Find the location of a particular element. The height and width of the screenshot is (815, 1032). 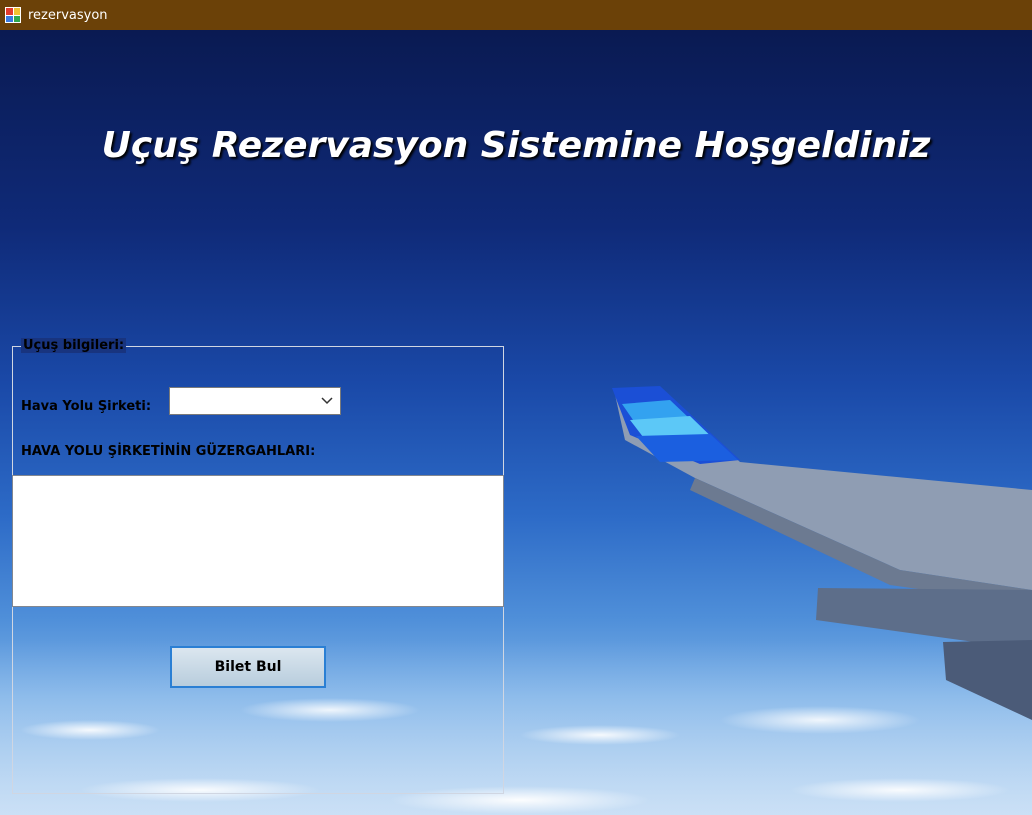

window-title: rezervasyon is located at coordinates (68, 15).